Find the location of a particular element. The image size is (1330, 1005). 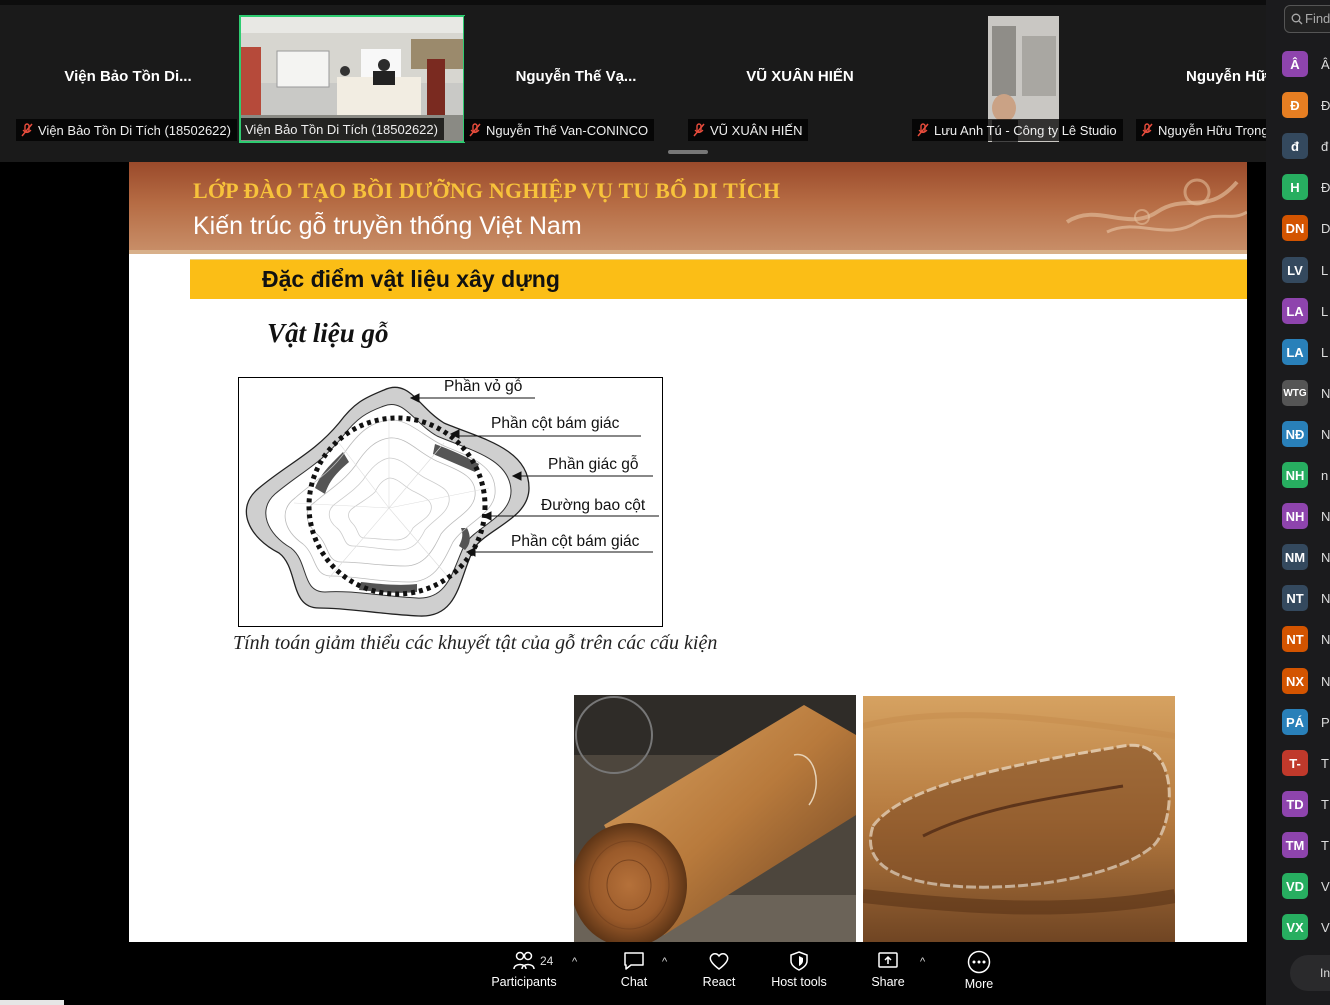

participant-row: NX N is located at coordinates (1306, 681).